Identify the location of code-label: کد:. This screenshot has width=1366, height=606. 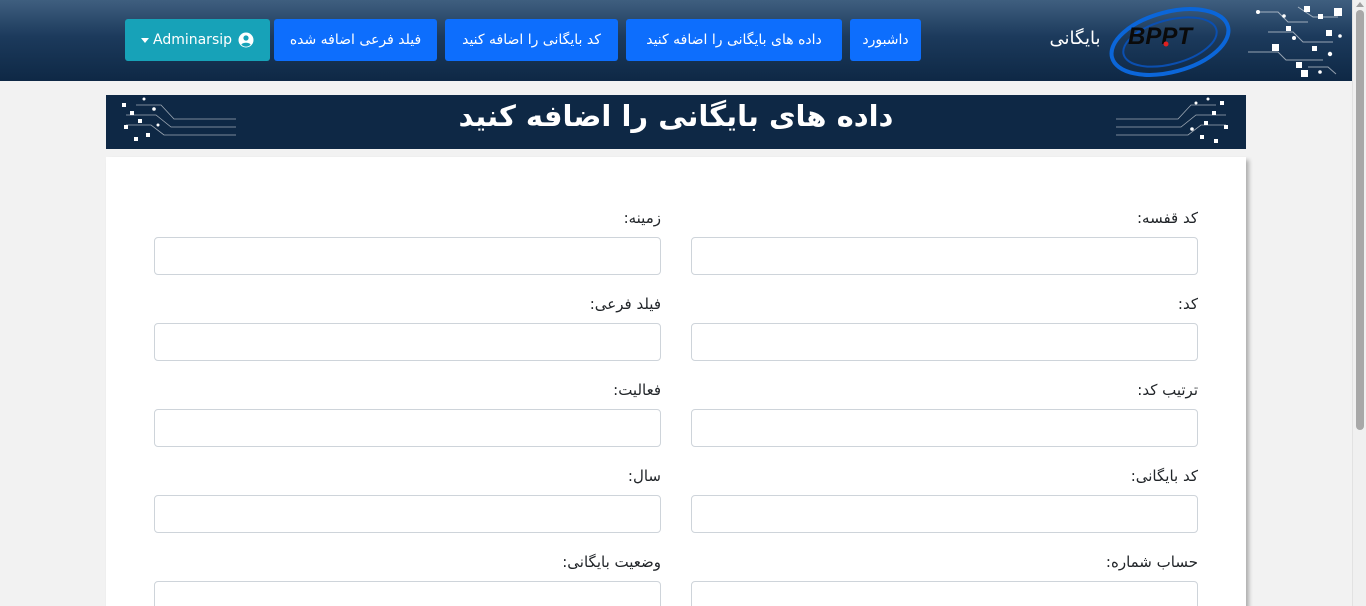
(1187, 304).